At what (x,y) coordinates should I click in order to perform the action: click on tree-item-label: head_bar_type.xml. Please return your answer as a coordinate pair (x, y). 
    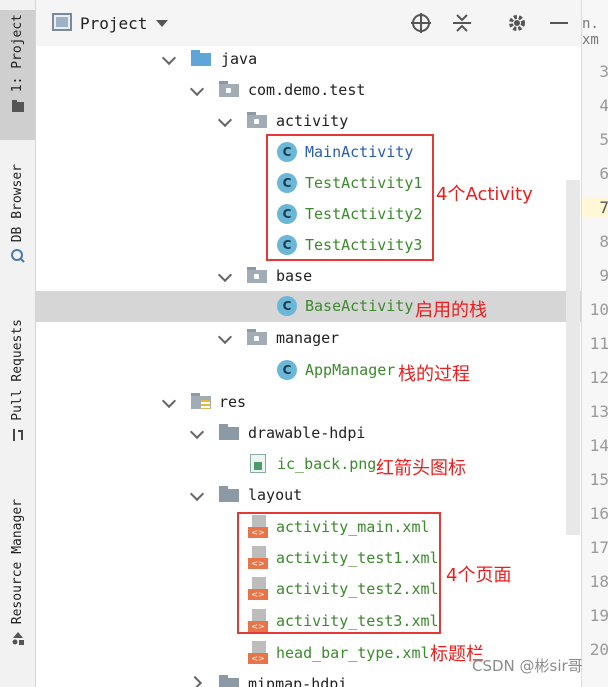
    Looking at the image, I should click on (353, 653).